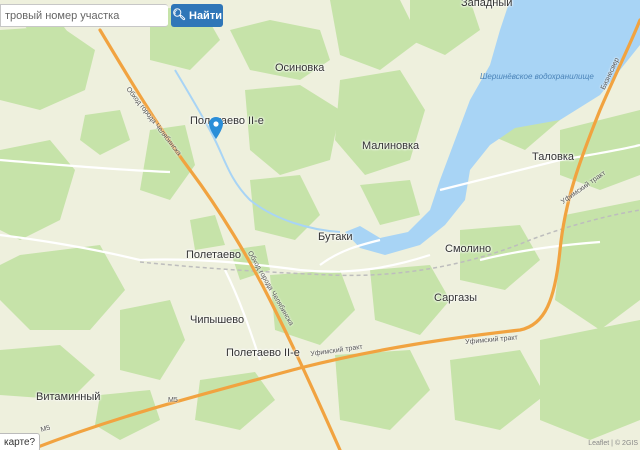 This screenshot has height=450, width=640. What do you see at coordinates (217, 320) in the screenshot?
I see `place-label-chipyshevo: Чипышево` at bounding box center [217, 320].